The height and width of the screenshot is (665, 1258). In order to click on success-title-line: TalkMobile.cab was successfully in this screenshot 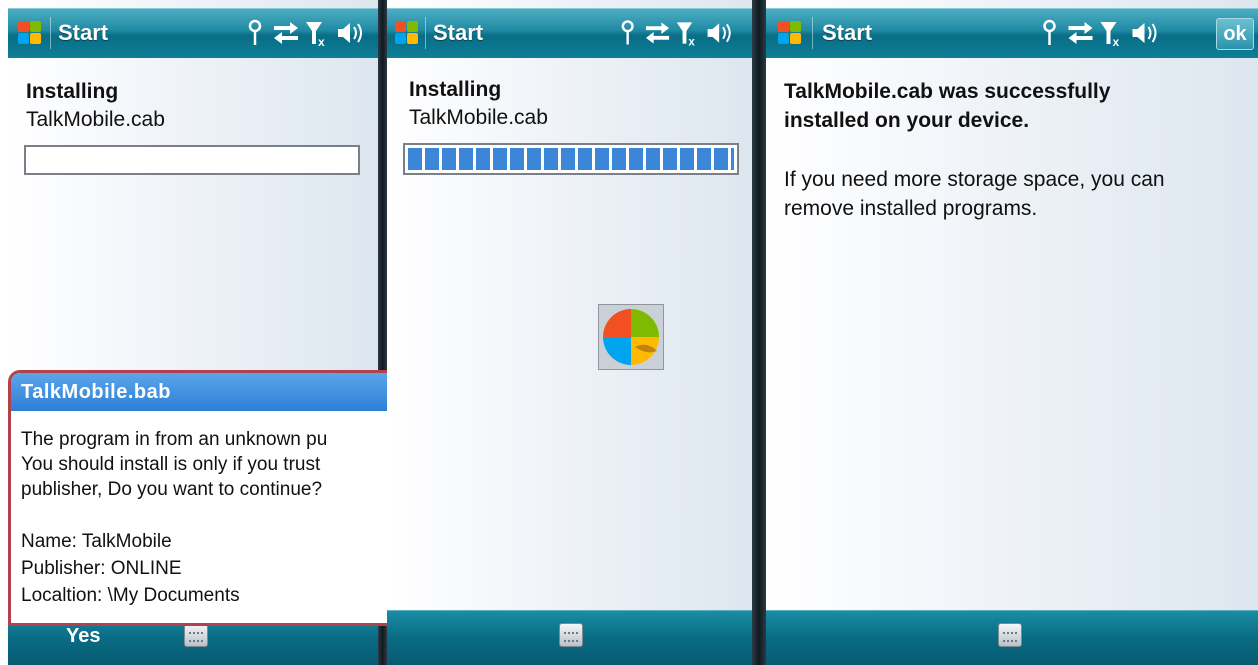, I will do `click(947, 91)`.